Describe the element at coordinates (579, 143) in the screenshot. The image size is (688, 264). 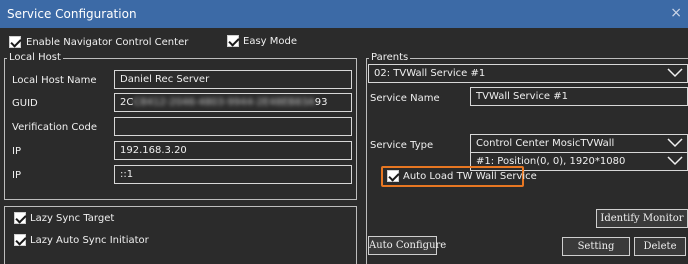
I see `service-type-select: Control Center MosicTVWall` at that location.